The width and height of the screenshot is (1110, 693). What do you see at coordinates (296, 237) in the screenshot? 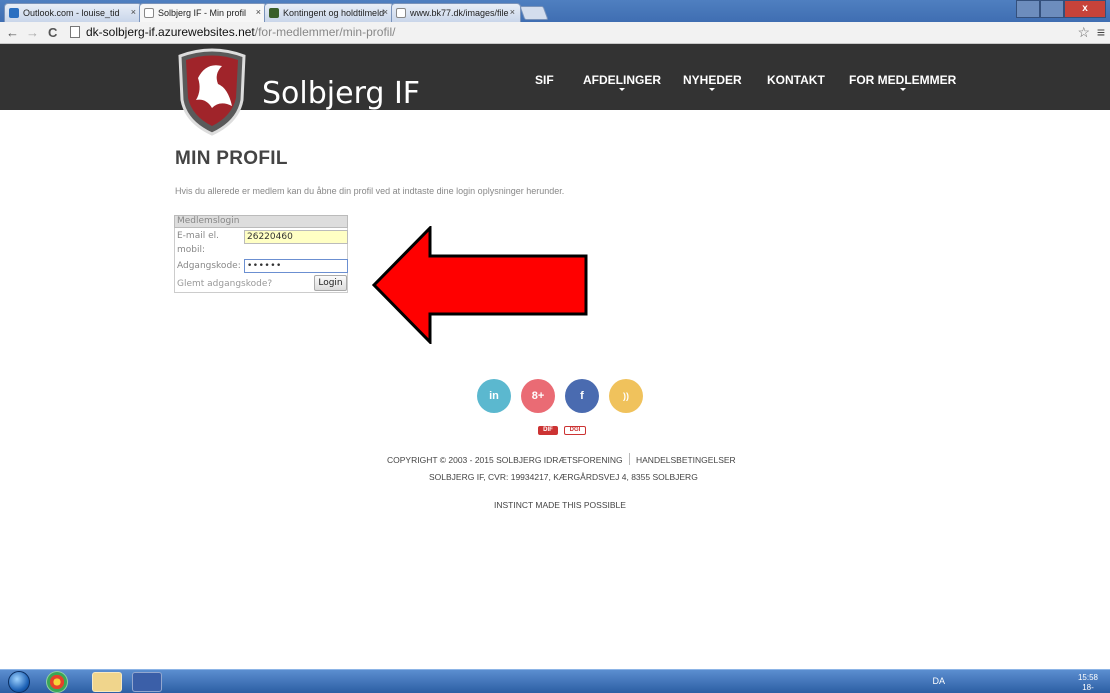
I see `email-field: 26220460` at bounding box center [296, 237].